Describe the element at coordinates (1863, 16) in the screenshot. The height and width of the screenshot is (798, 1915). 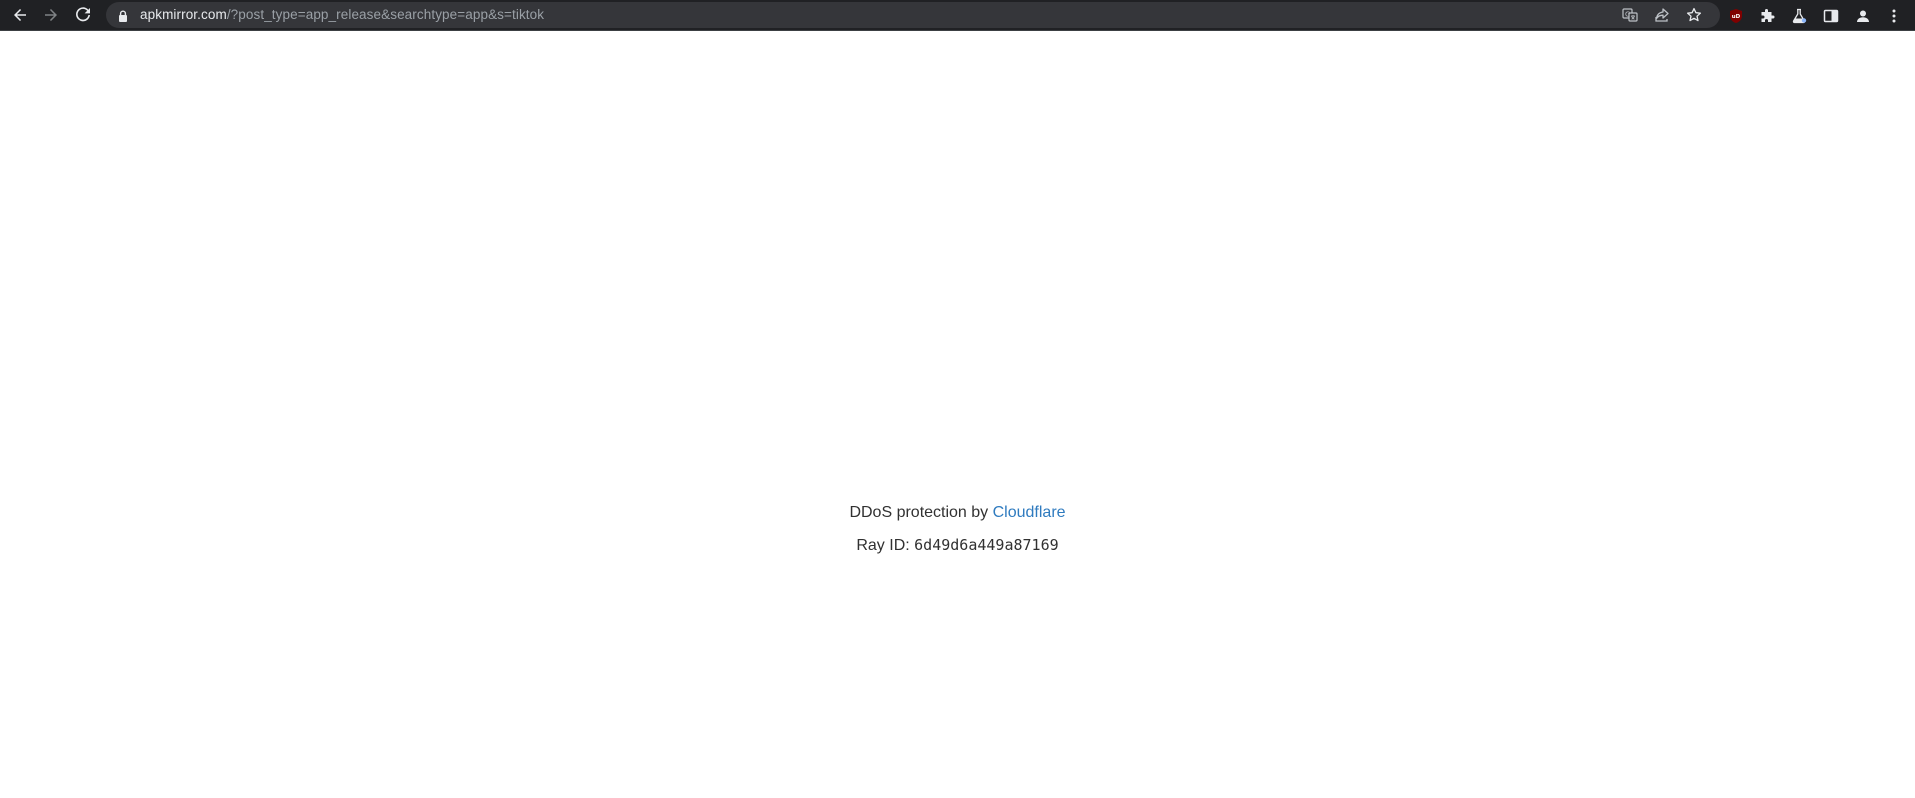
I see `profile-icon` at that location.